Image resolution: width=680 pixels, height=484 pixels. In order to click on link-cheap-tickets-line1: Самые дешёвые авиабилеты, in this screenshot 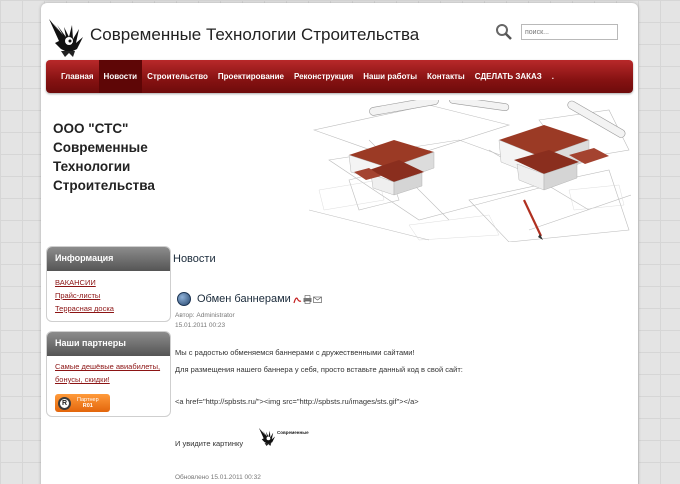, I will do `click(108, 366)`.